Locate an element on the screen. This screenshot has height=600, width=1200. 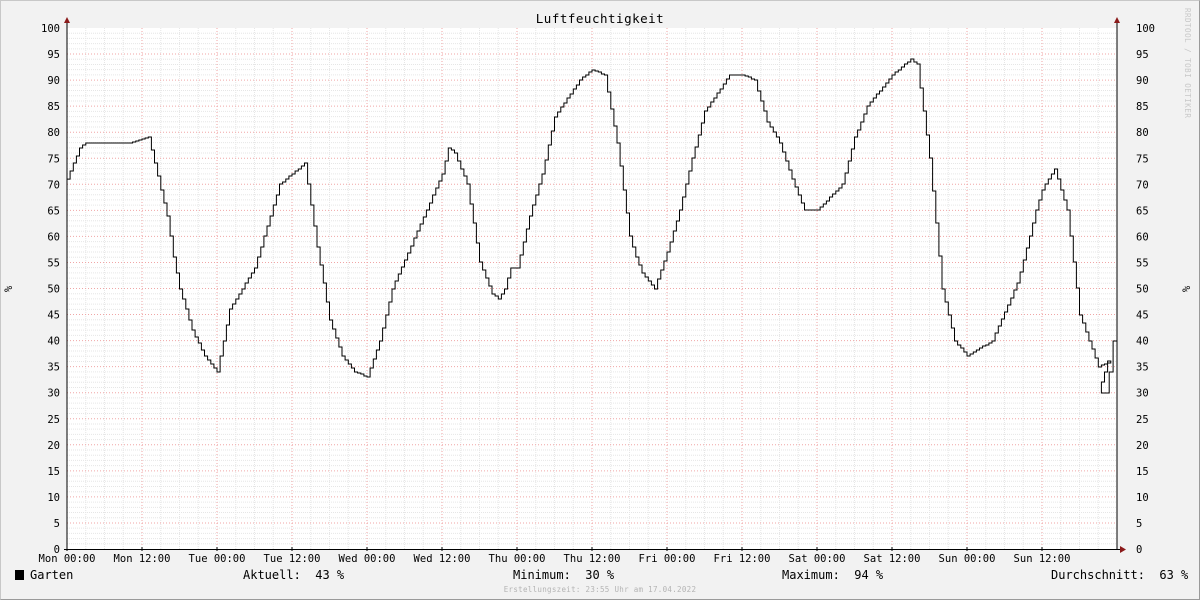
legend-current: Aktuell: 43 % is located at coordinates (293, 575).